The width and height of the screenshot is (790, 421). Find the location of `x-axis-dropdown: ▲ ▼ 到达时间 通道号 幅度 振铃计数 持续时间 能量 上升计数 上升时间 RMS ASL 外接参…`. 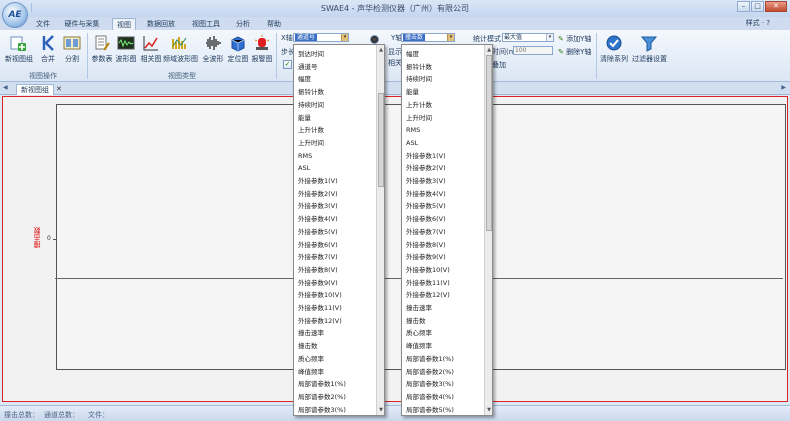

x-axis-dropdown: ▲ ▼ 到达时间 通道号 幅度 振铃计数 持续时间 能量 上升计数 上升时间 RMS ASL 外接参… is located at coordinates (339, 230).